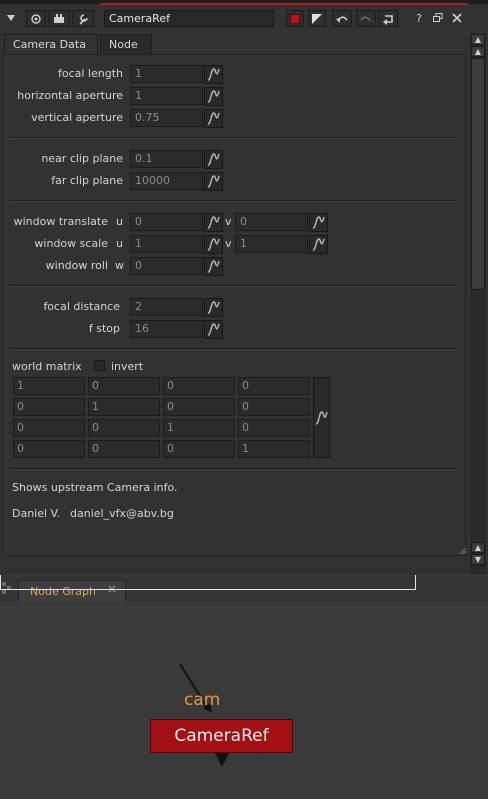 Image resolution: width=488 pixels, height=799 pixels. Describe the element at coordinates (77, 117) in the screenshot. I see `vertical-aperture-label: vertical aperture` at that location.